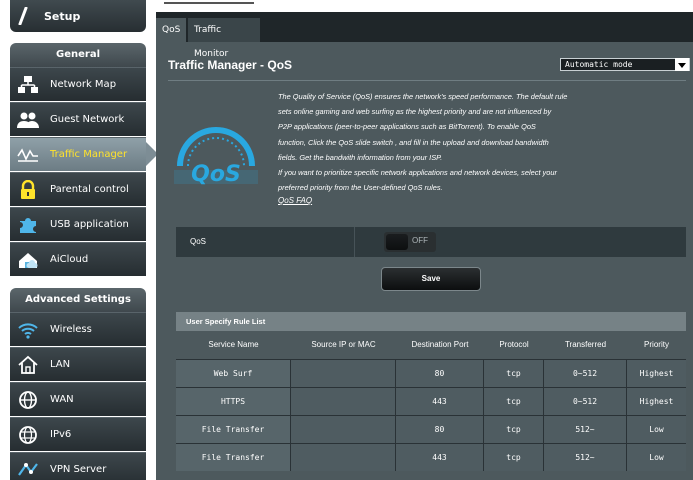 The width and height of the screenshot is (693, 480). What do you see at coordinates (343, 344) in the screenshot?
I see `column-header: Source IP or MAC` at bounding box center [343, 344].